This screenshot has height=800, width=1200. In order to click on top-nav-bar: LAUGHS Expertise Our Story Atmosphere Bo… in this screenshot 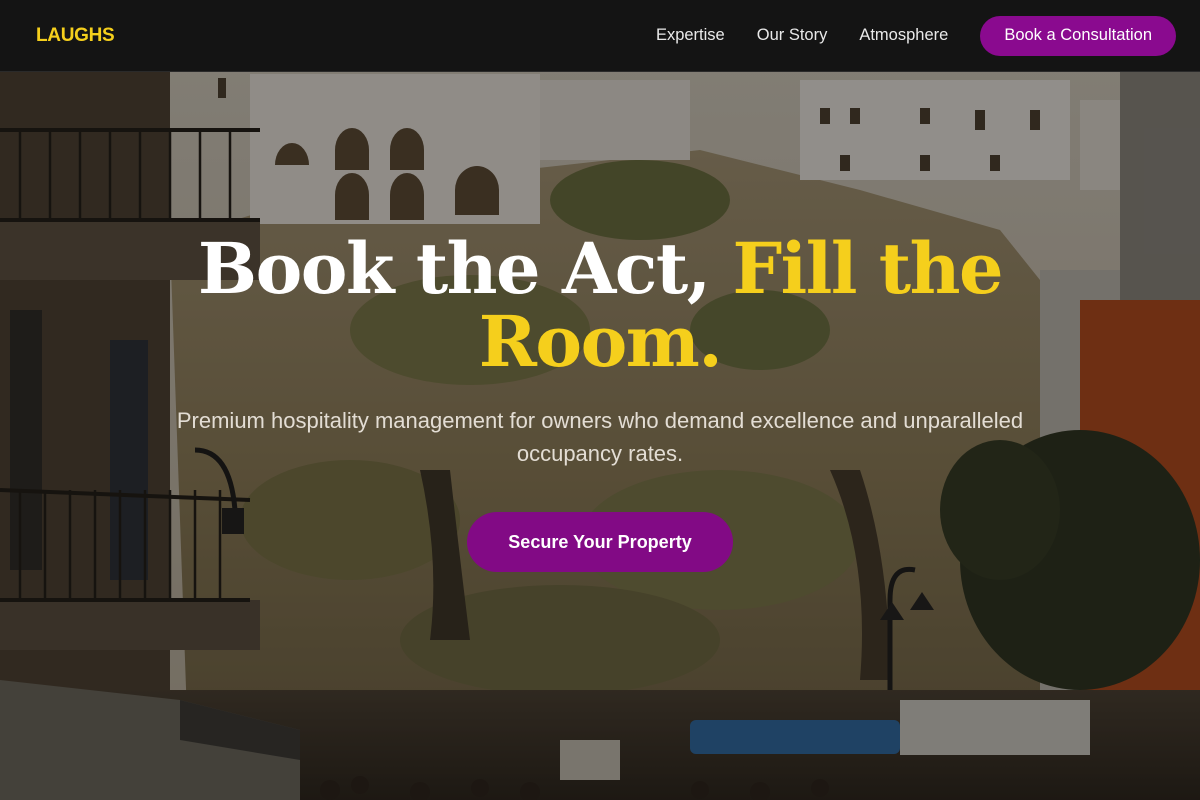, I will do `click(600, 36)`.